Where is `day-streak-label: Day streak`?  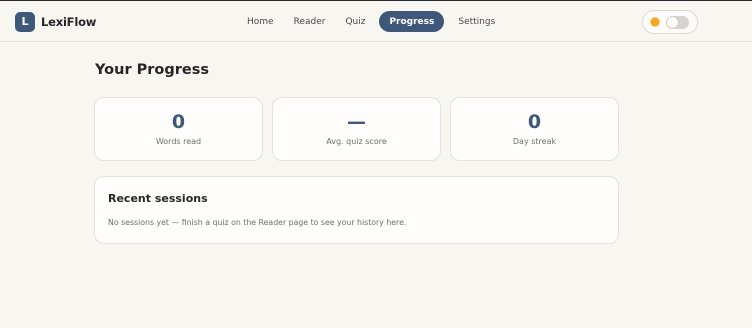
day-streak-label: Day streak is located at coordinates (534, 141).